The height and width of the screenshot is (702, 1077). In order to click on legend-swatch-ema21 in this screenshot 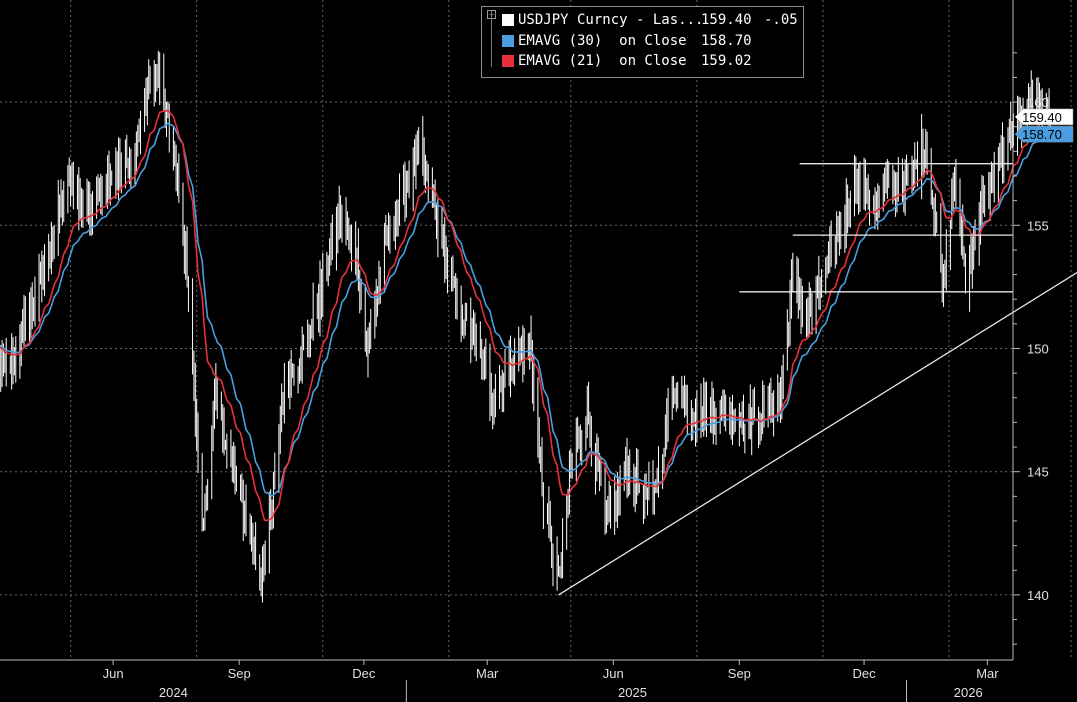, I will do `click(508, 61)`.